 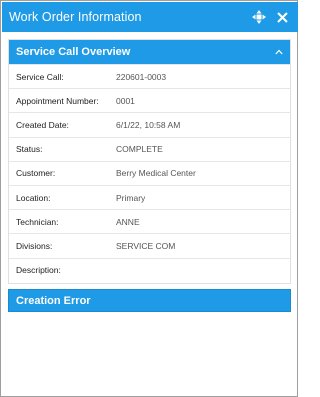 What do you see at coordinates (131, 197) in the screenshot?
I see `field-value: Primary` at bounding box center [131, 197].